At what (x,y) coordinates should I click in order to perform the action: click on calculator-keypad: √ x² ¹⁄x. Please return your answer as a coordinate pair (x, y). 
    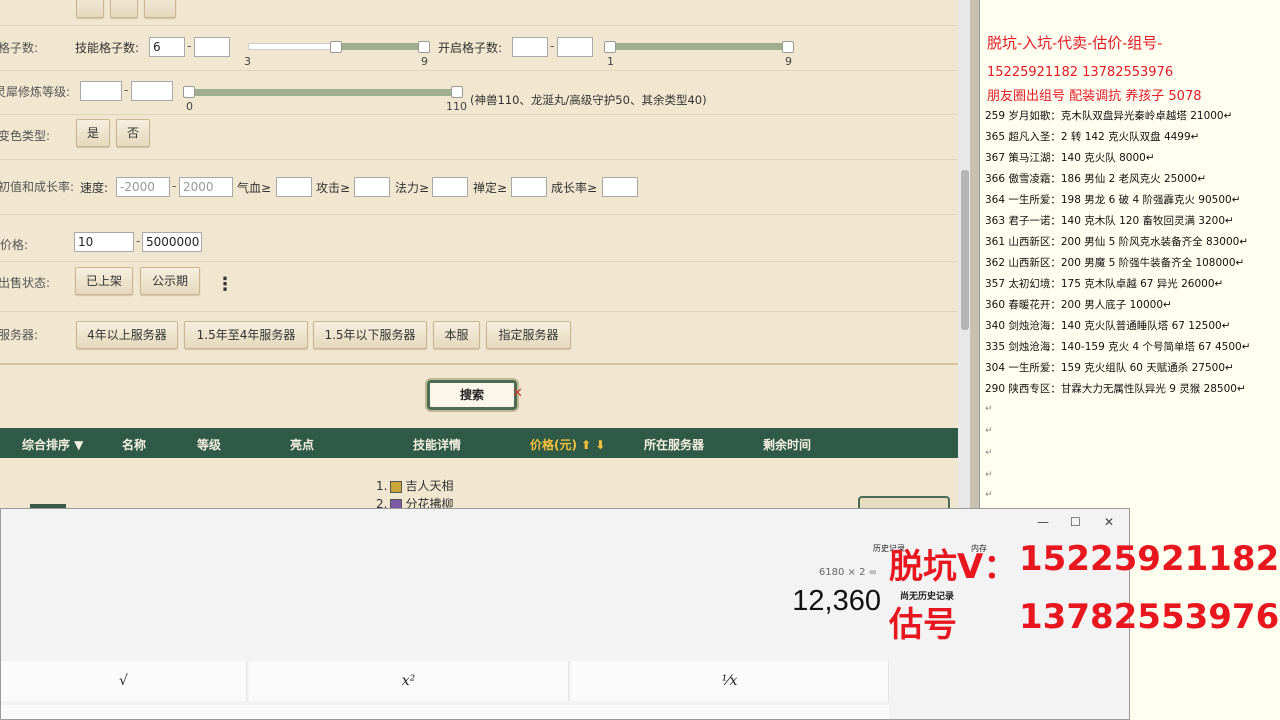
    Looking at the image, I should click on (445, 690).